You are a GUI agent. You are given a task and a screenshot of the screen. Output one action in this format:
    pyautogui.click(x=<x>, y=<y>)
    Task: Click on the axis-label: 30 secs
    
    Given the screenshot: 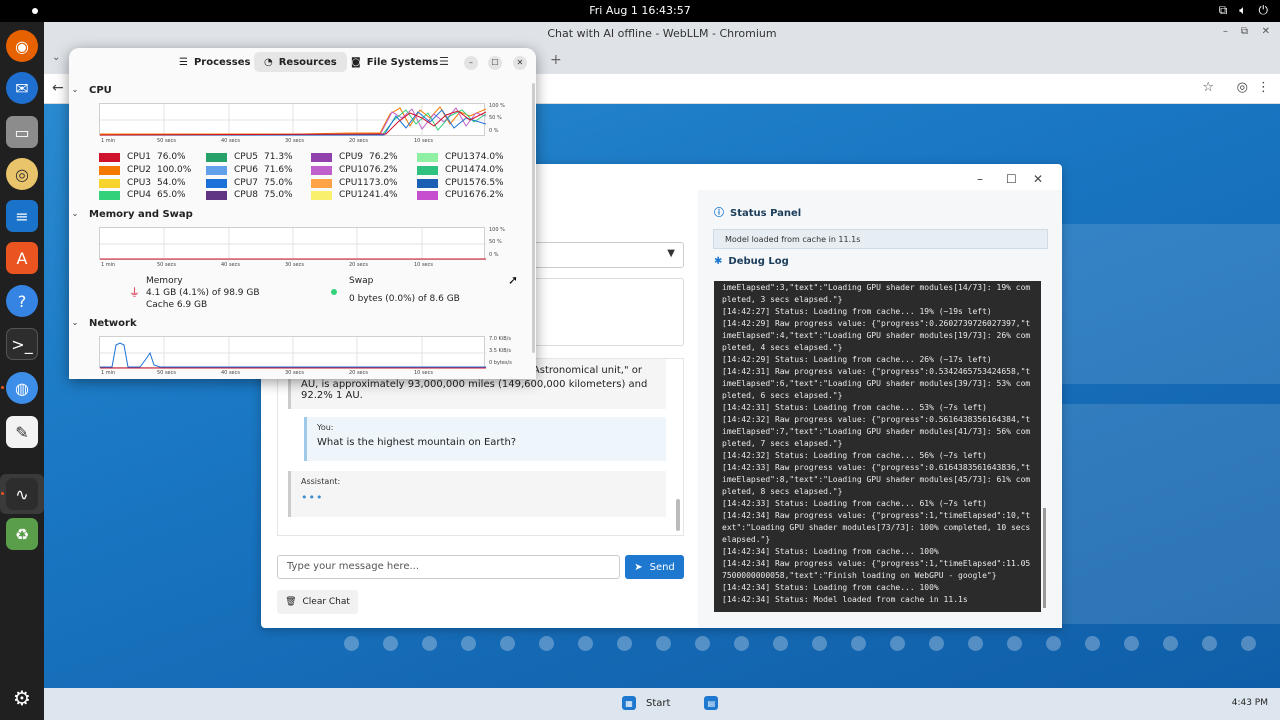 What is the action you would take?
    pyautogui.click(x=294, y=373)
    